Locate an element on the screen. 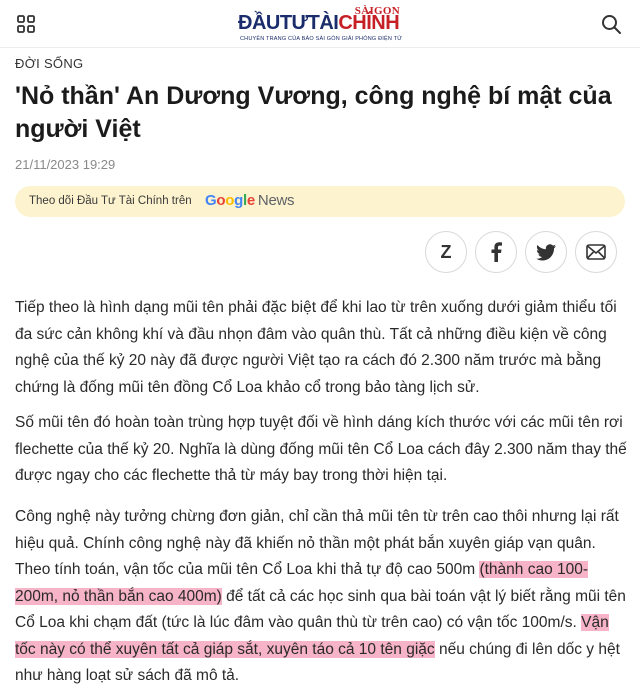  logo-brand-part1: ĐẦUTƯTÀI is located at coordinates (288, 23).